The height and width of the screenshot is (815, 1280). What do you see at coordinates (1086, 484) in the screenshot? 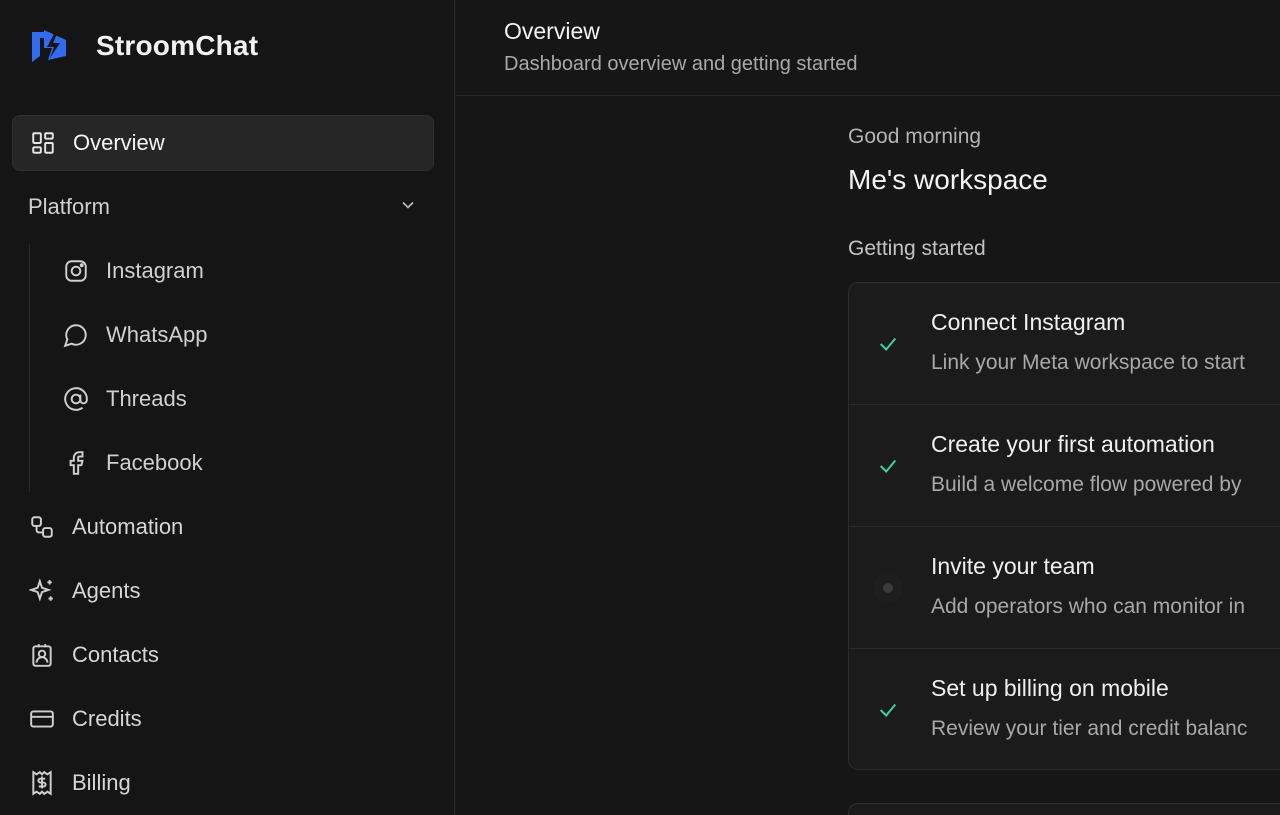
I see `step-description: Build a welcome flow powered by` at bounding box center [1086, 484].